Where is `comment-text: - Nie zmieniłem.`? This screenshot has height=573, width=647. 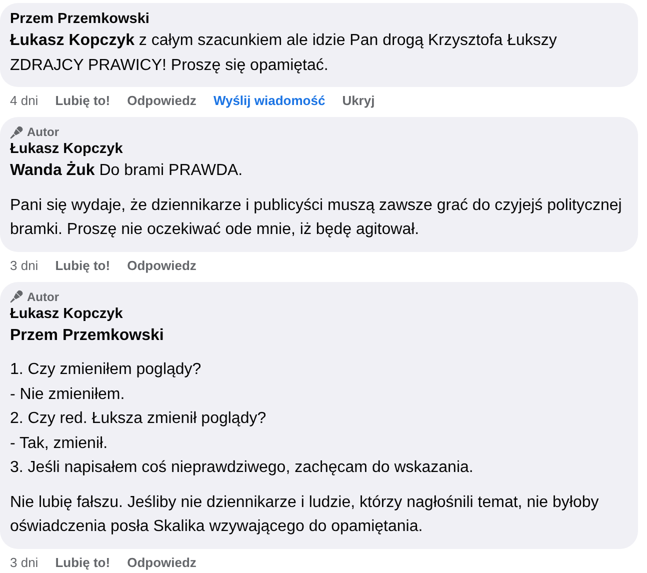
comment-text: - Nie zmieniłem. is located at coordinates (68, 394).